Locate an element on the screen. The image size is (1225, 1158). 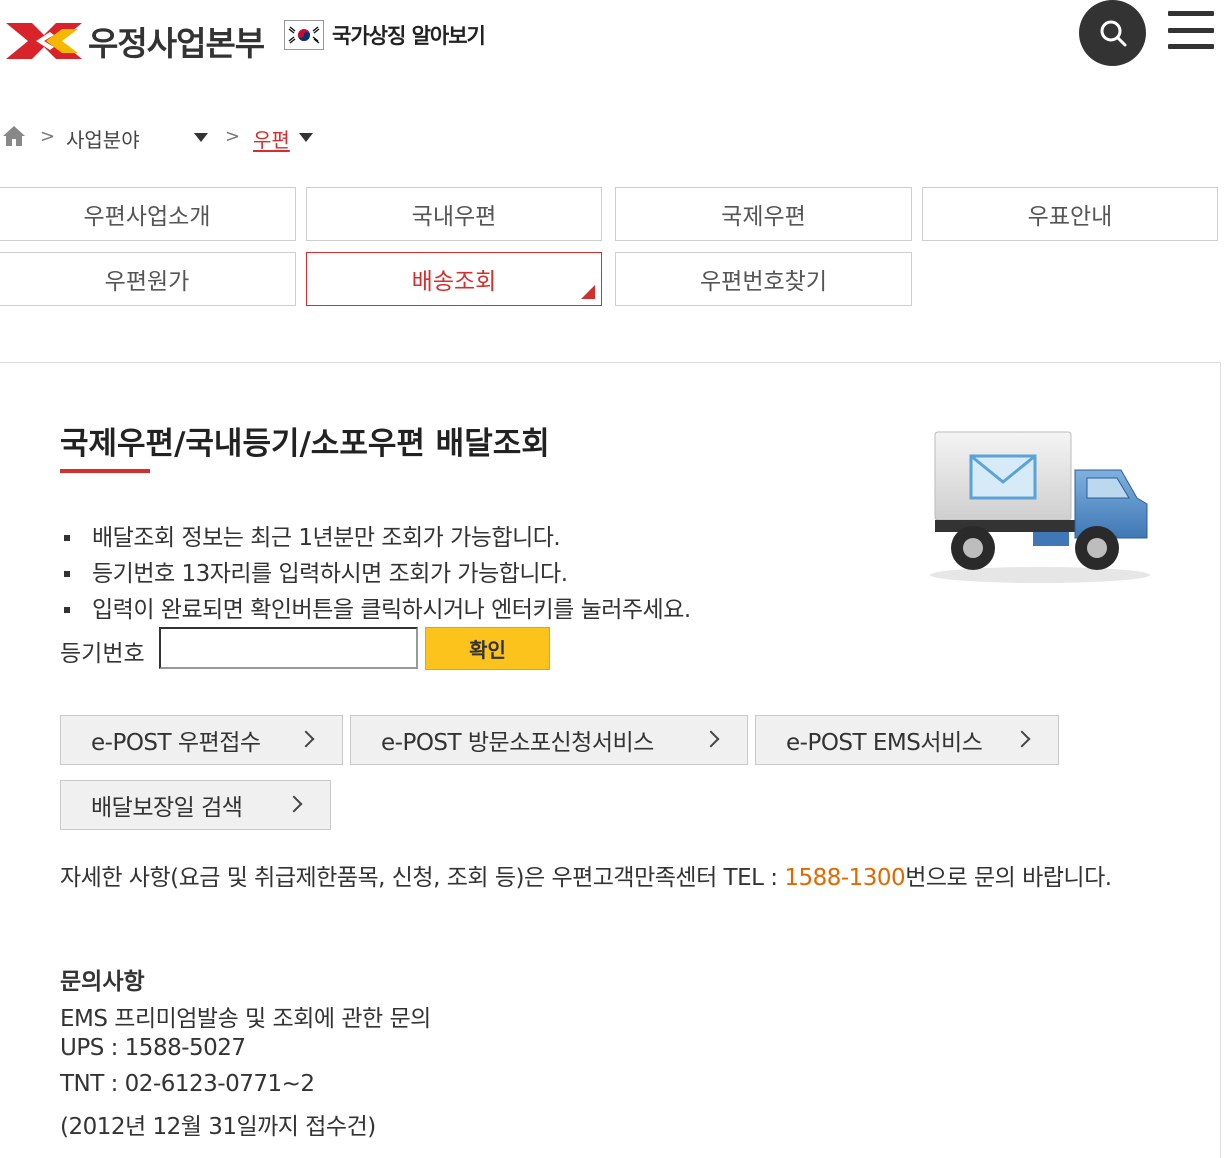
site-header: 우정사업본부 국가상징 알아보기 is located at coordinates (612, 40).